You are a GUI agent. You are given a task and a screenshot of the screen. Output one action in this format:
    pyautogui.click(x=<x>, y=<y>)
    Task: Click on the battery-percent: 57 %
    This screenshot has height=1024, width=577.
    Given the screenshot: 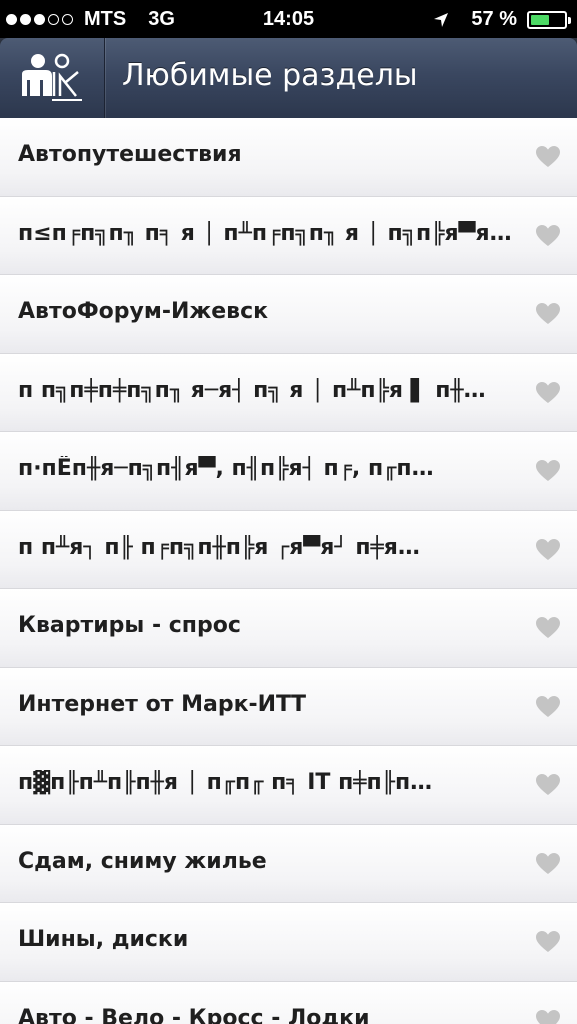 What is the action you would take?
    pyautogui.click(x=494, y=19)
    